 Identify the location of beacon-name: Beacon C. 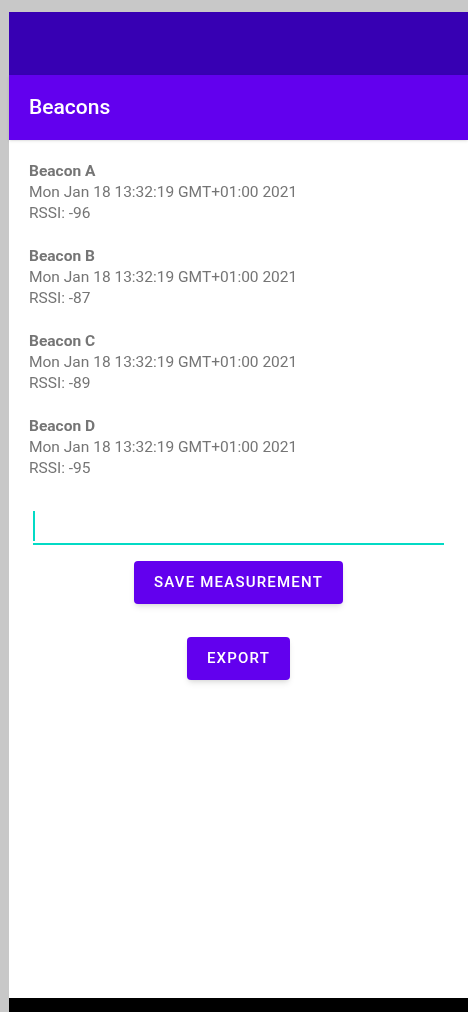
(63, 341).